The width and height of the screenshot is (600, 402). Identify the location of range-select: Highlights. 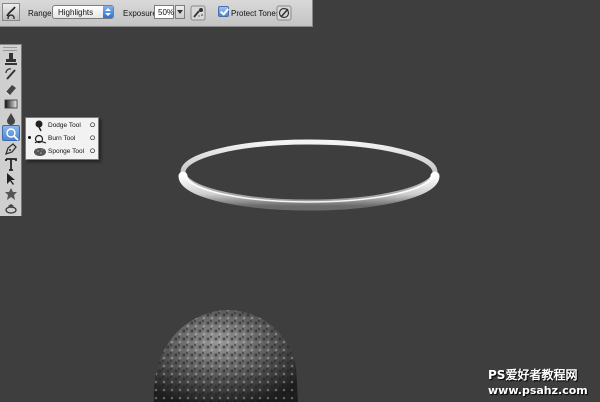
(83, 12).